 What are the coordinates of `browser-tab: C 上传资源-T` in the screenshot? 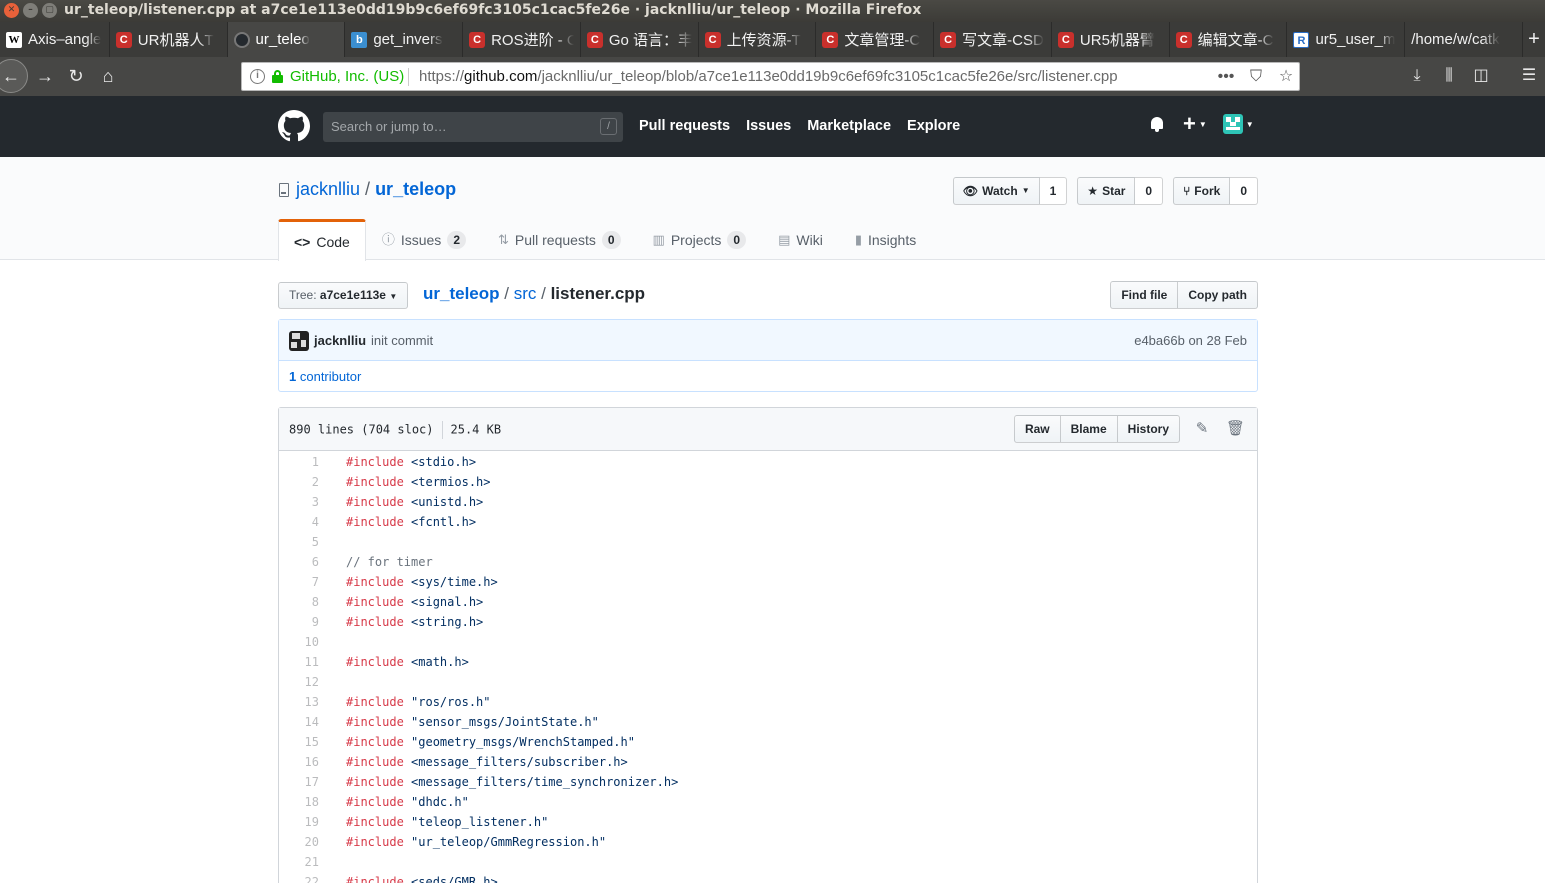 It's located at (758, 39).